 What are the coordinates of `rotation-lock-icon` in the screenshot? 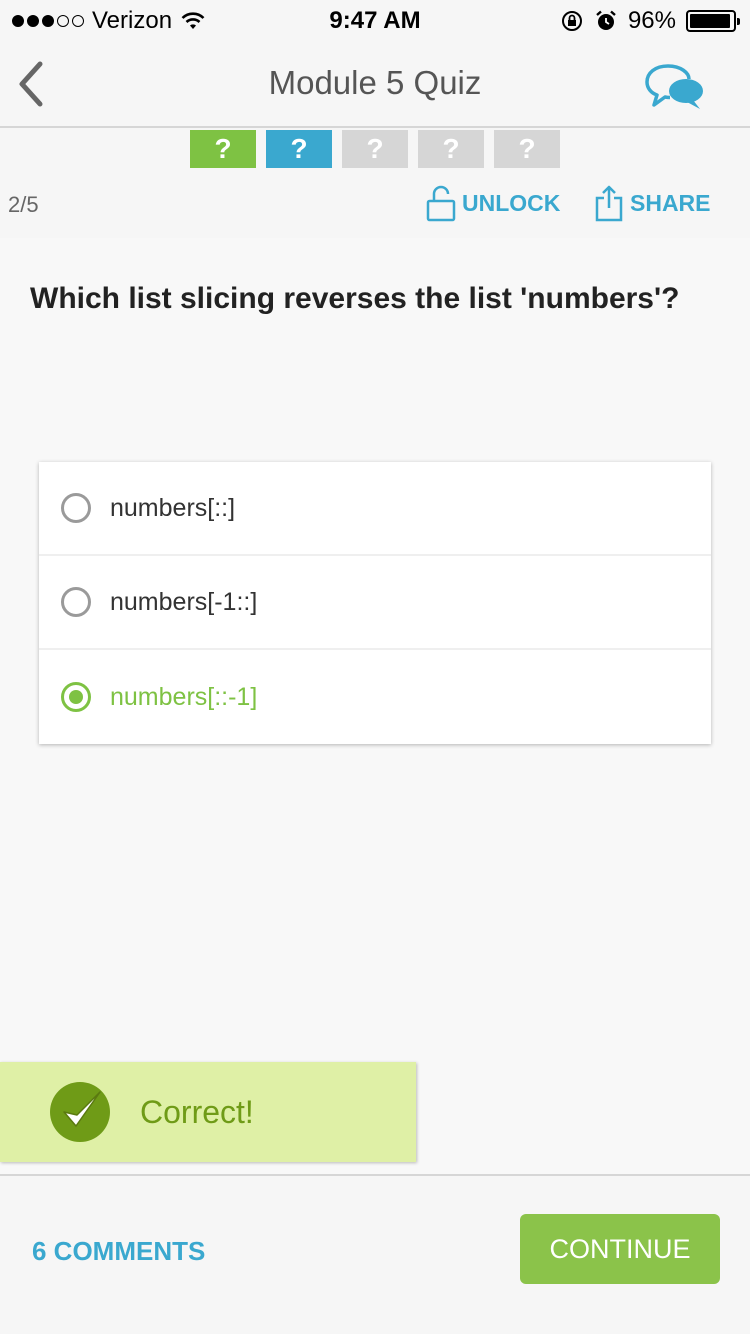 It's located at (571, 21).